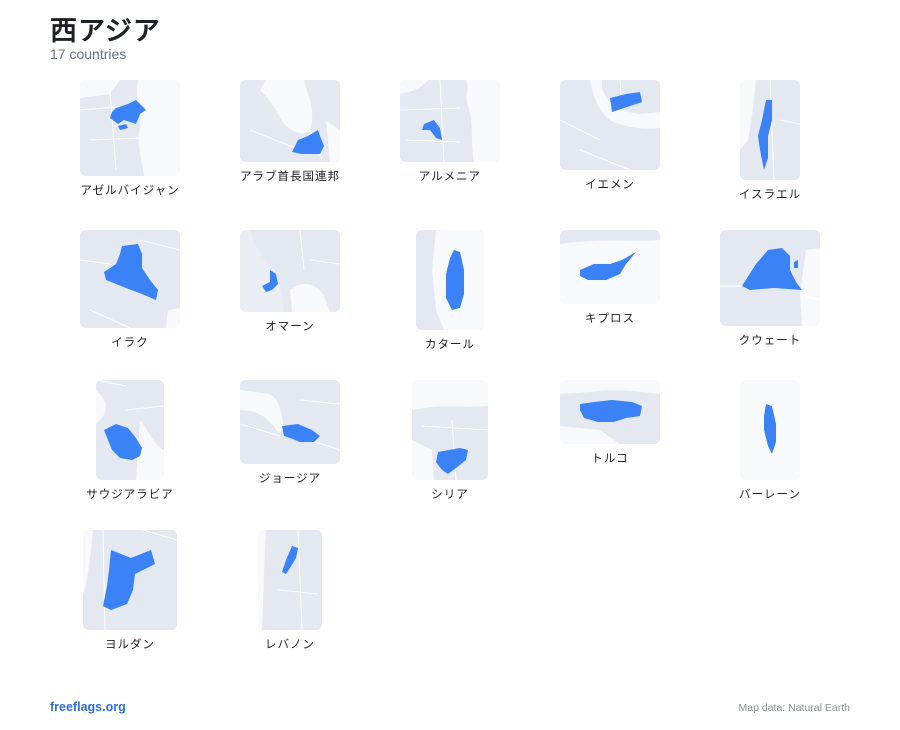 The image size is (900, 730). Describe the element at coordinates (130, 190) in the screenshot. I see `country-label: アゼルバイジャン` at that location.